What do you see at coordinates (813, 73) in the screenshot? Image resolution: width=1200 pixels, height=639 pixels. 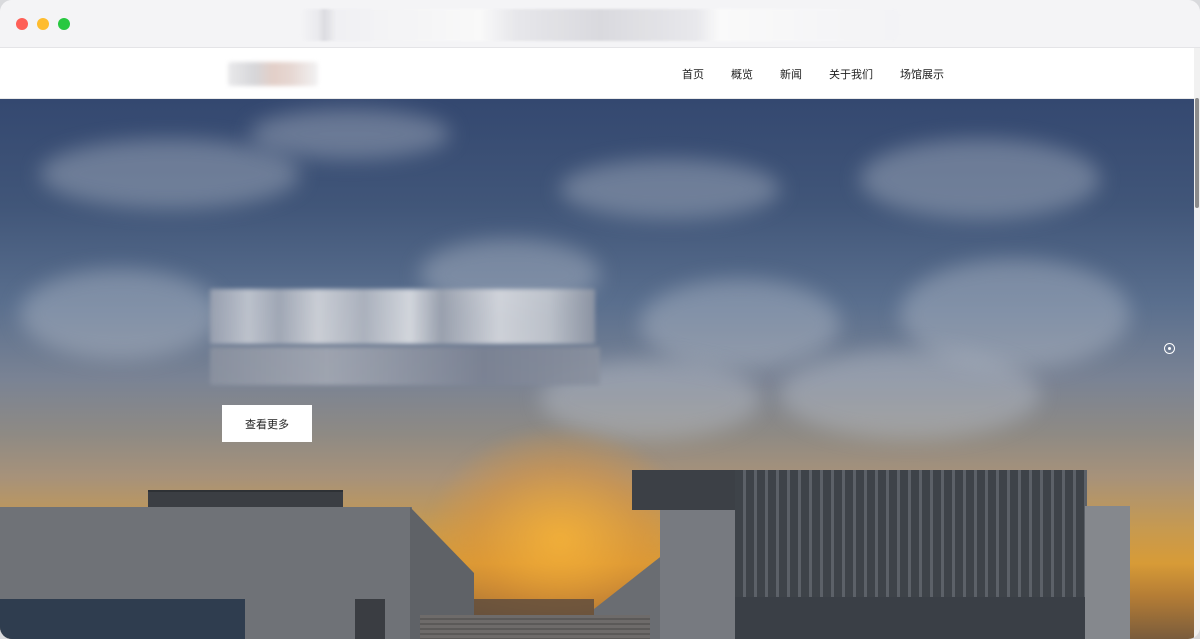 I see `main-menu: 首页 概览 新闻 关于我们 场馆展示` at bounding box center [813, 73].